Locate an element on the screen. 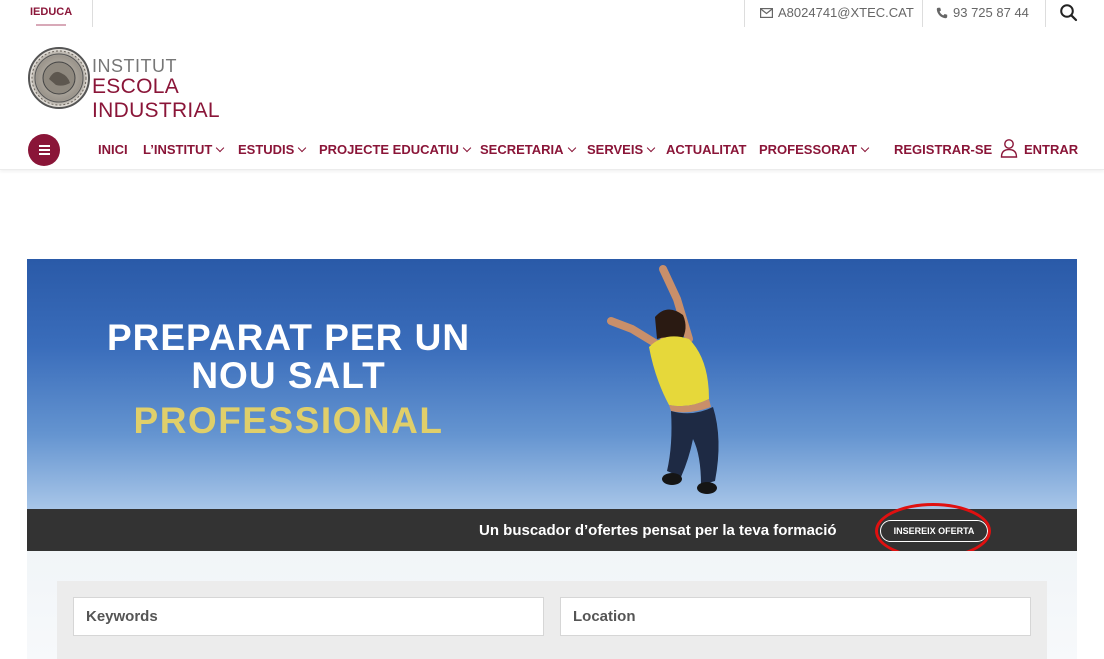 The height and width of the screenshot is (659, 1104). hero-title-line2: NOU SALT is located at coordinates (288, 375).